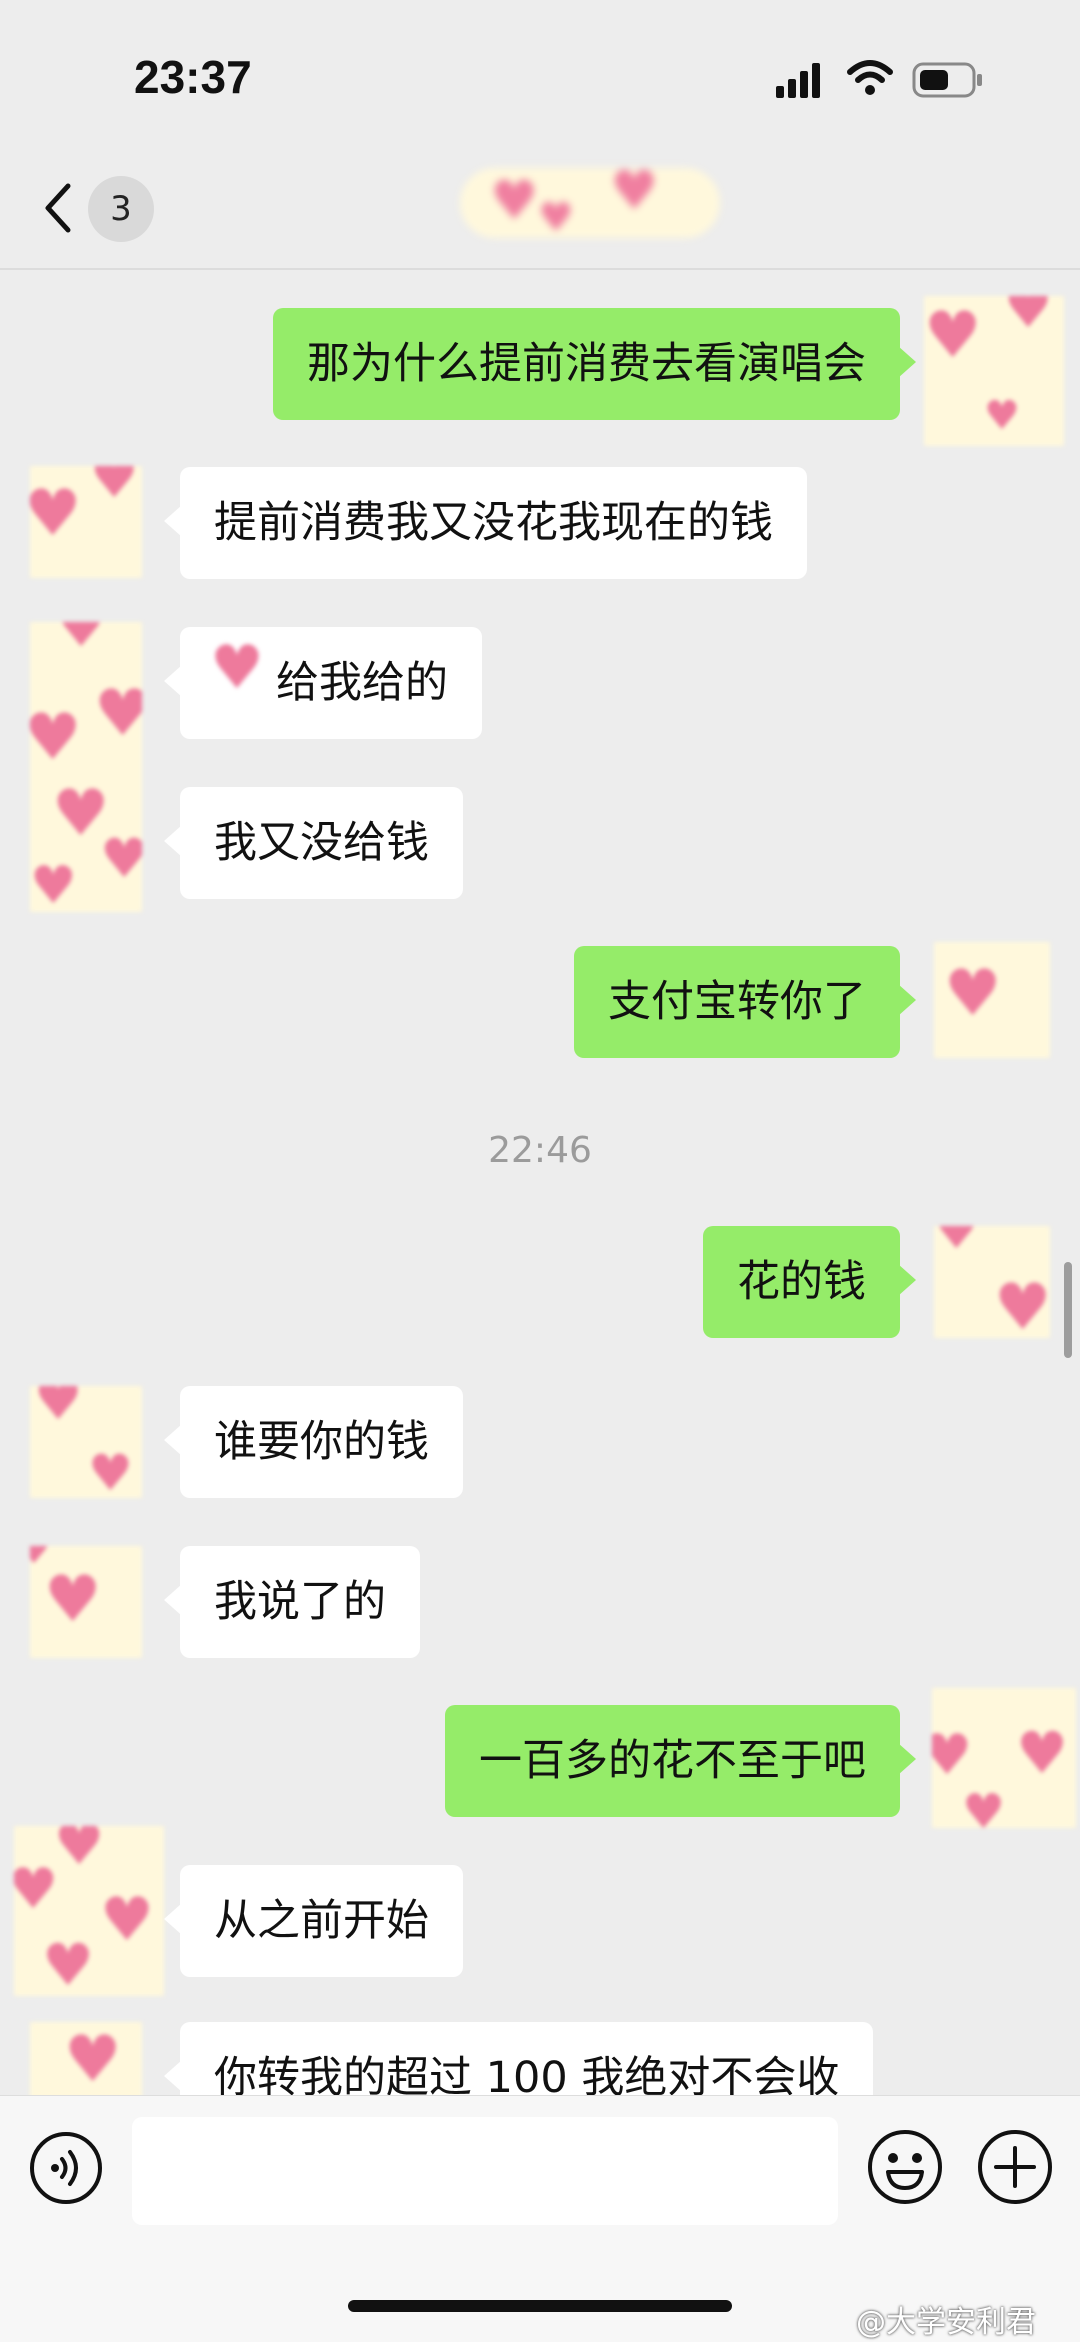 The image size is (1080, 2342). I want to click on message-input, so click(485, 2171).